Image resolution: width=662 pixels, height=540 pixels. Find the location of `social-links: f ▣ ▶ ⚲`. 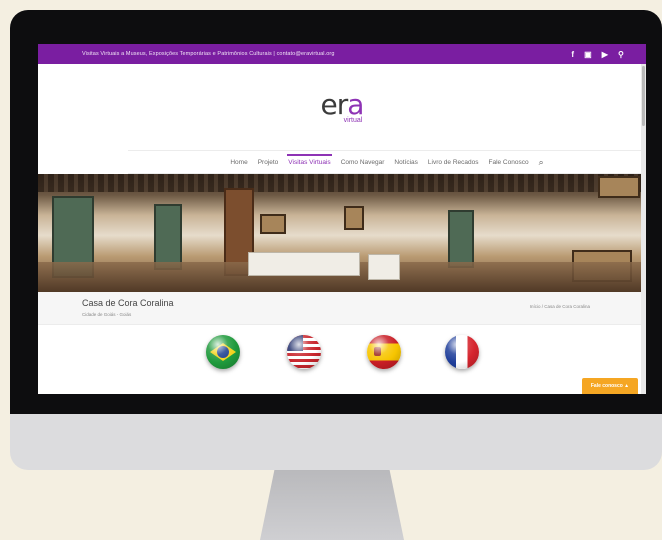

social-links: f ▣ ▶ ⚲ is located at coordinates (597, 54).